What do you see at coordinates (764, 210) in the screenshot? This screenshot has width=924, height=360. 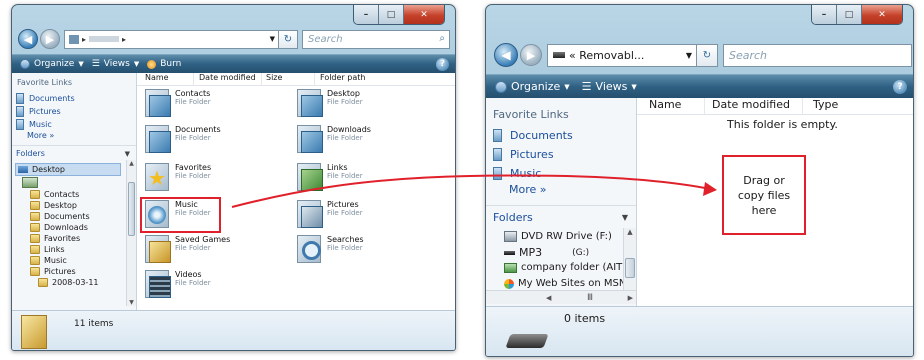 I see `callout-text-line: here` at bounding box center [764, 210].